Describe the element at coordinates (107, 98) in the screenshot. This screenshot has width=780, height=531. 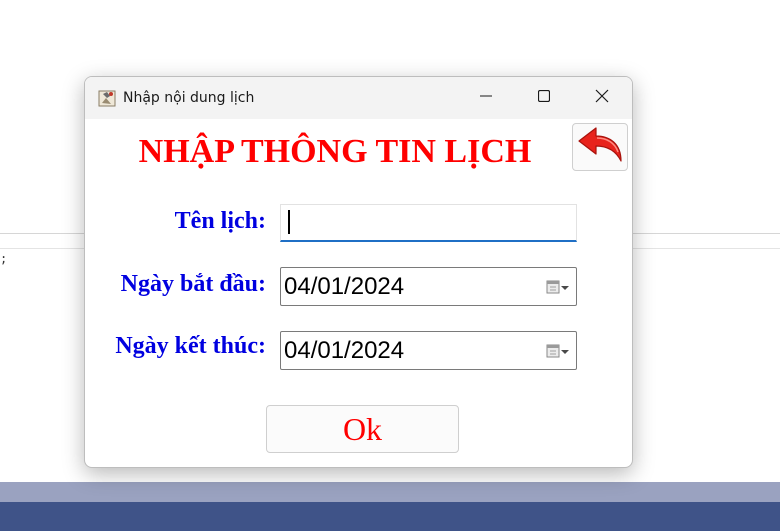
I see `app-icon` at that location.